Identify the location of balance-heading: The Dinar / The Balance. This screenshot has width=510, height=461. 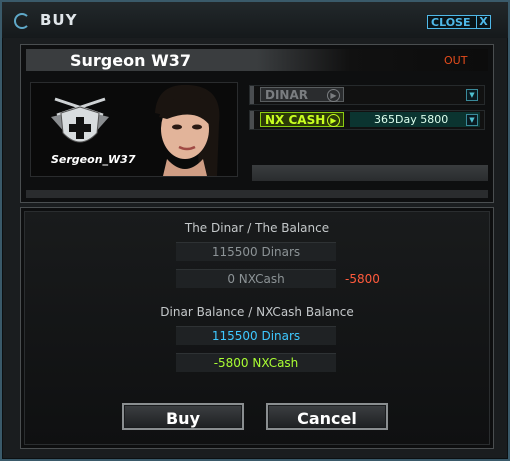
(257, 228).